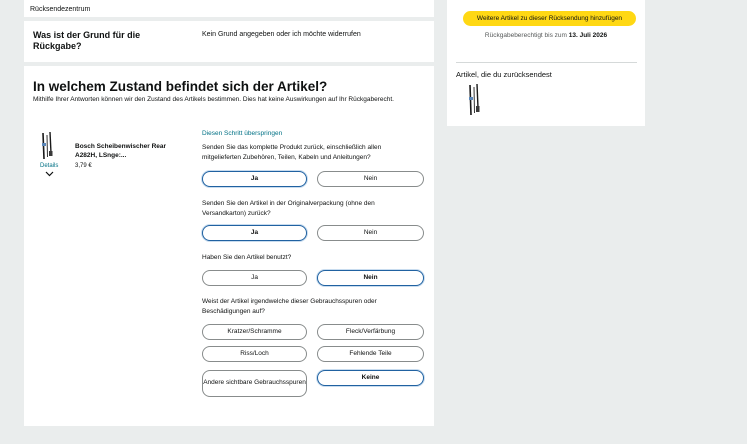  Describe the element at coordinates (254, 278) in the screenshot. I see `used-yes-button: Ja` at that location.